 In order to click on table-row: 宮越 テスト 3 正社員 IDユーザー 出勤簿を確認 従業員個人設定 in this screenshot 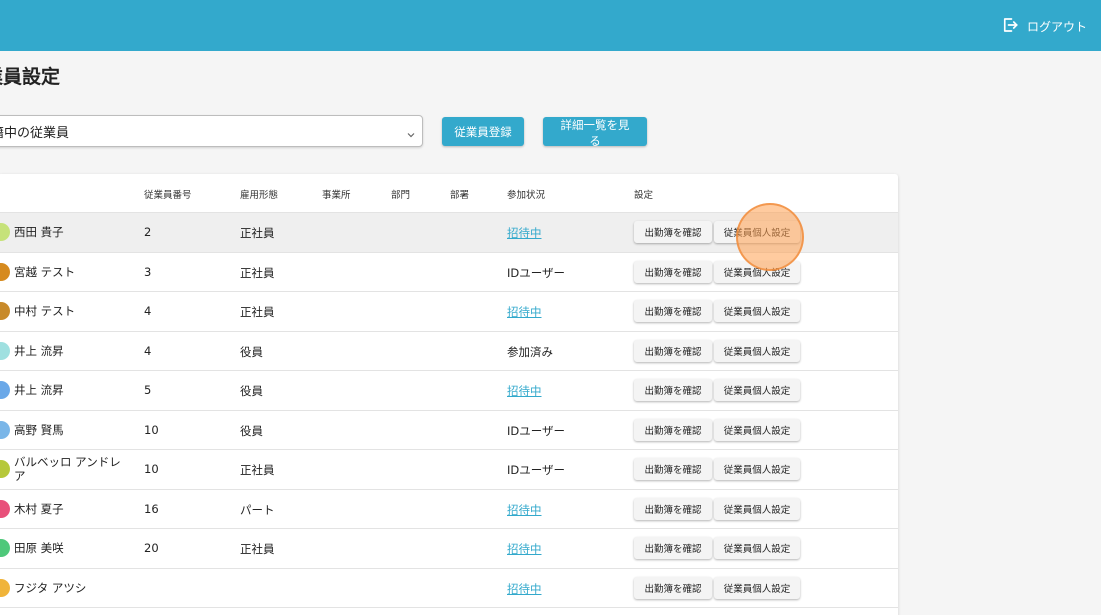, I will do `click(449, 272)`.